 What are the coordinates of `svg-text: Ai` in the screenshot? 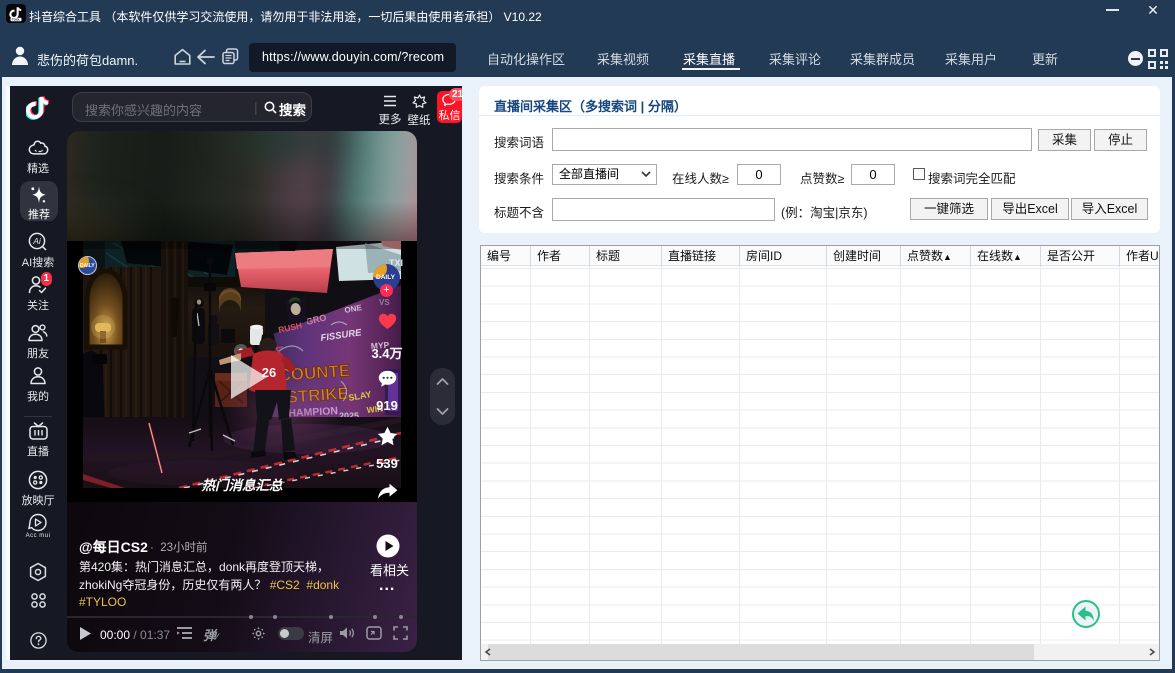 It's located at (37, 241).